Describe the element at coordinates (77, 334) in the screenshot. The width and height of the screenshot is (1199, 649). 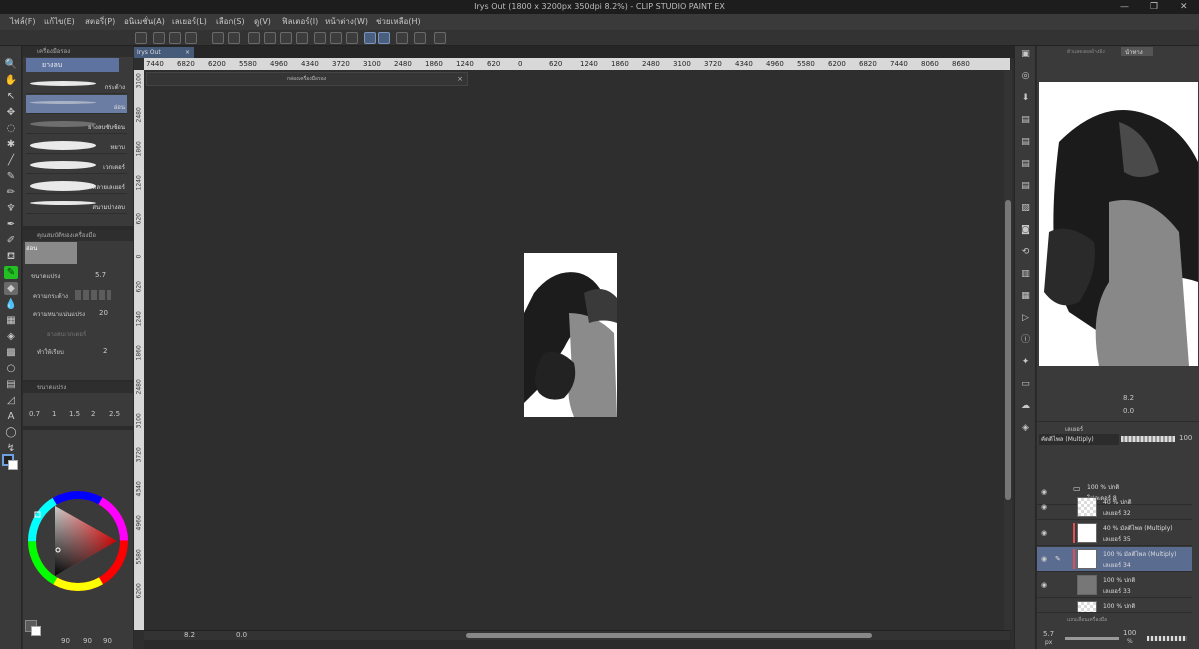
I see `vector-row: ยางลบเวกเตอร์` at that location.